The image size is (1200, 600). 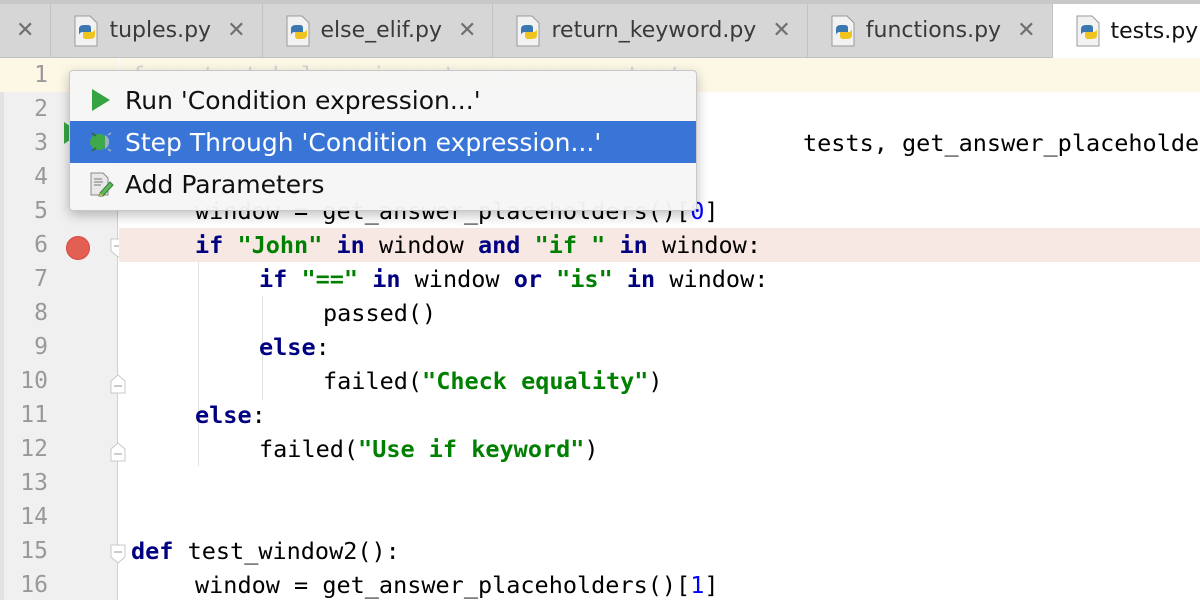 What do you see at coordinates (570, 245) in the screenshot?
I see `code-string: "if "` at bounding box center [570, 245].